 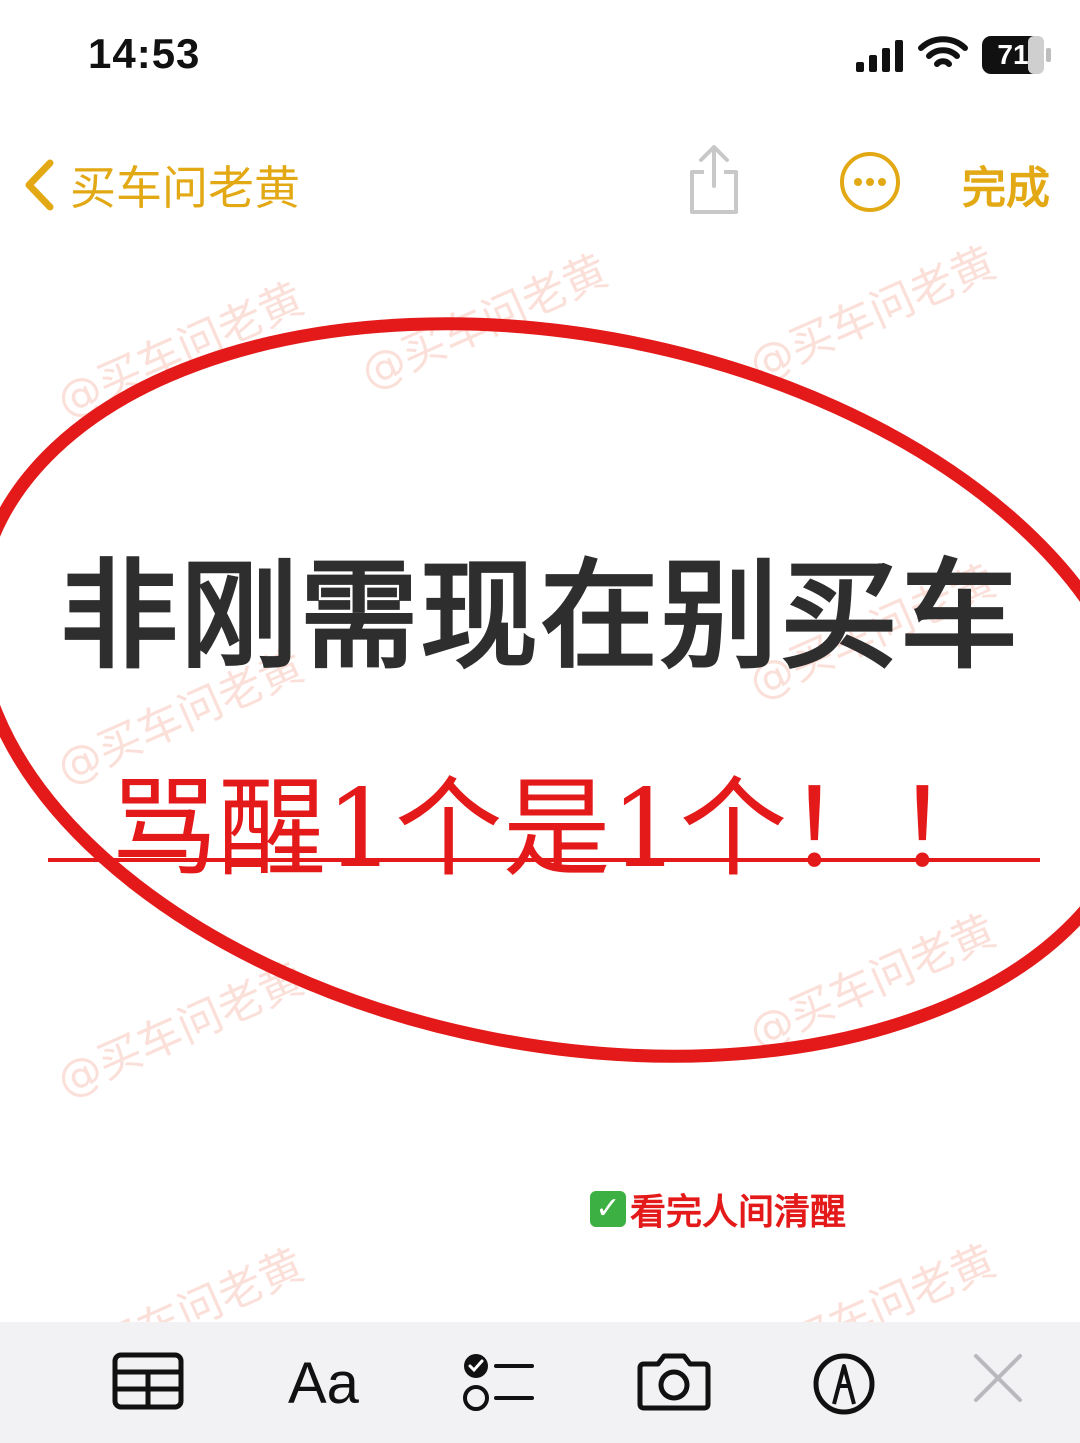 What do you see at coordinates (148, 1381) in the screenshot?
I see `table-icon` at bounding box center [148, 1381].